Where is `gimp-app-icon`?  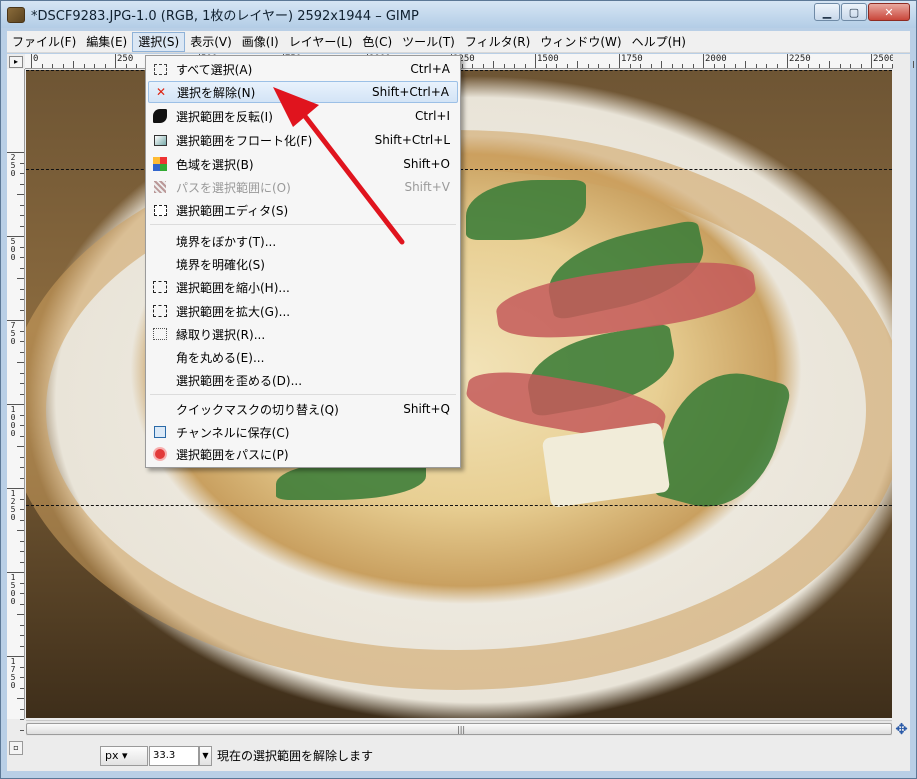
gimp-app-icon is located at coordinates (16, 14).